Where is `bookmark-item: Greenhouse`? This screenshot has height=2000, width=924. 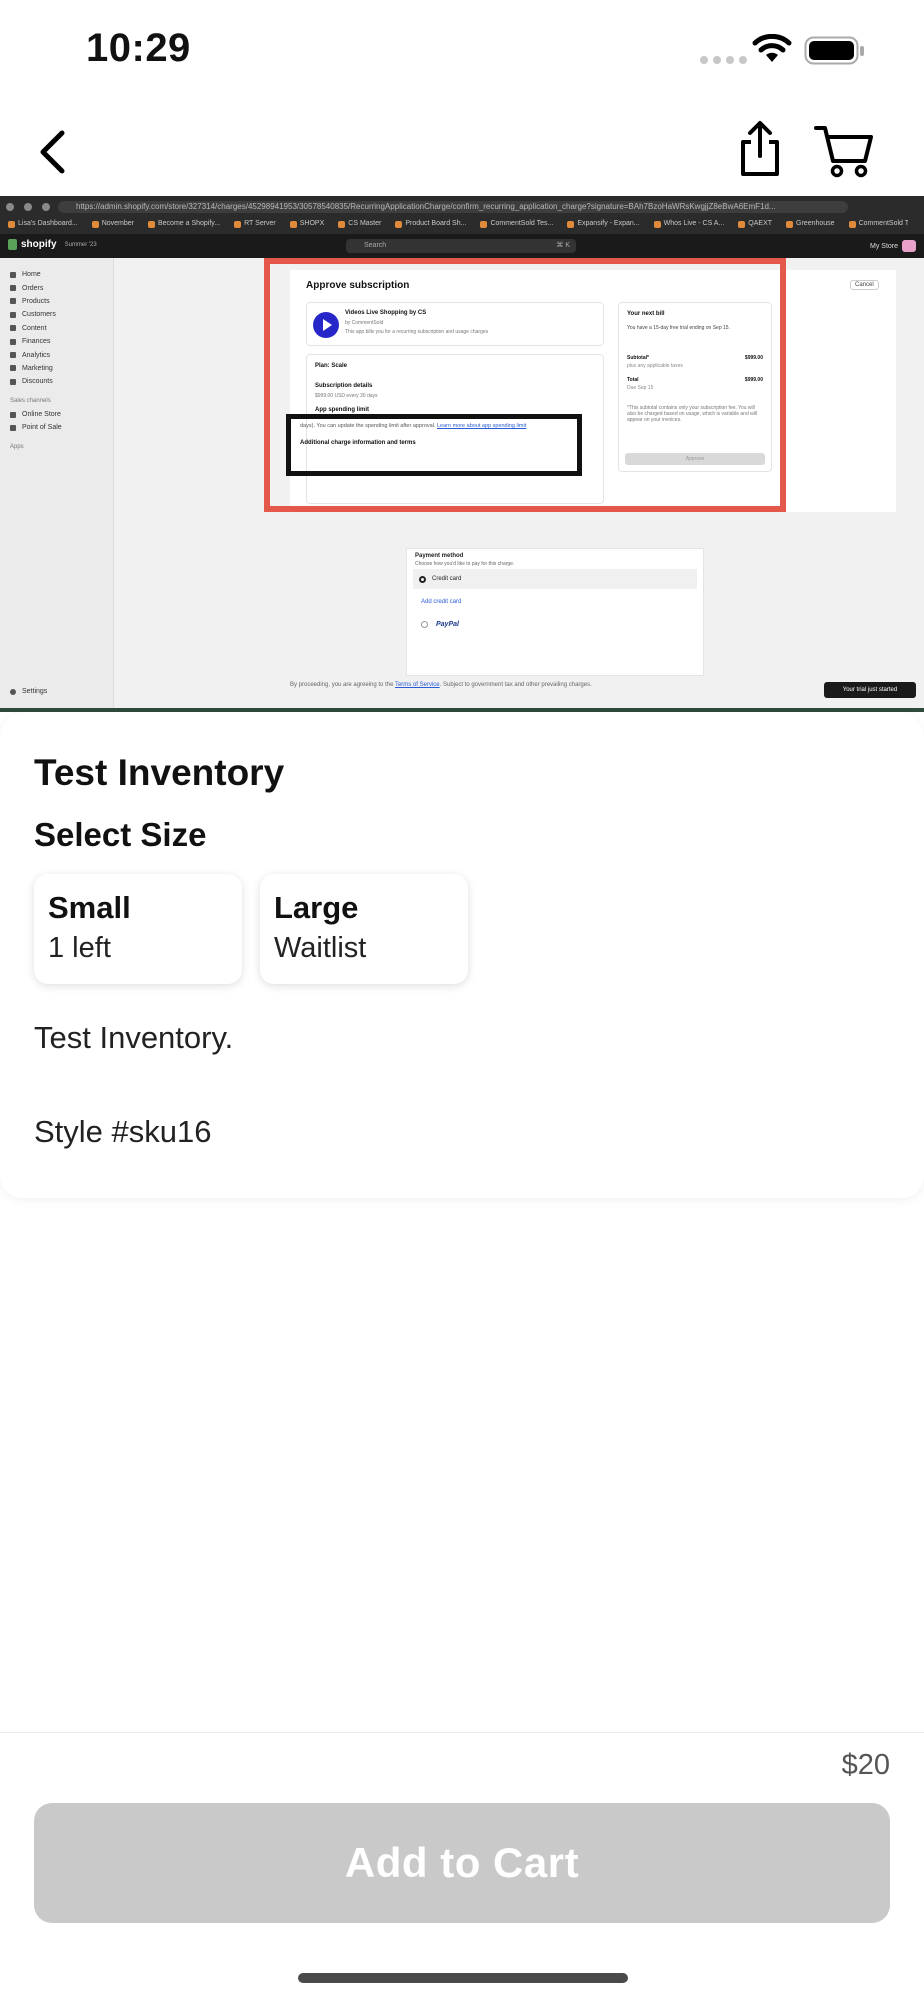
bookmark-item: Greenhouse is located at coordinates (810, 224).